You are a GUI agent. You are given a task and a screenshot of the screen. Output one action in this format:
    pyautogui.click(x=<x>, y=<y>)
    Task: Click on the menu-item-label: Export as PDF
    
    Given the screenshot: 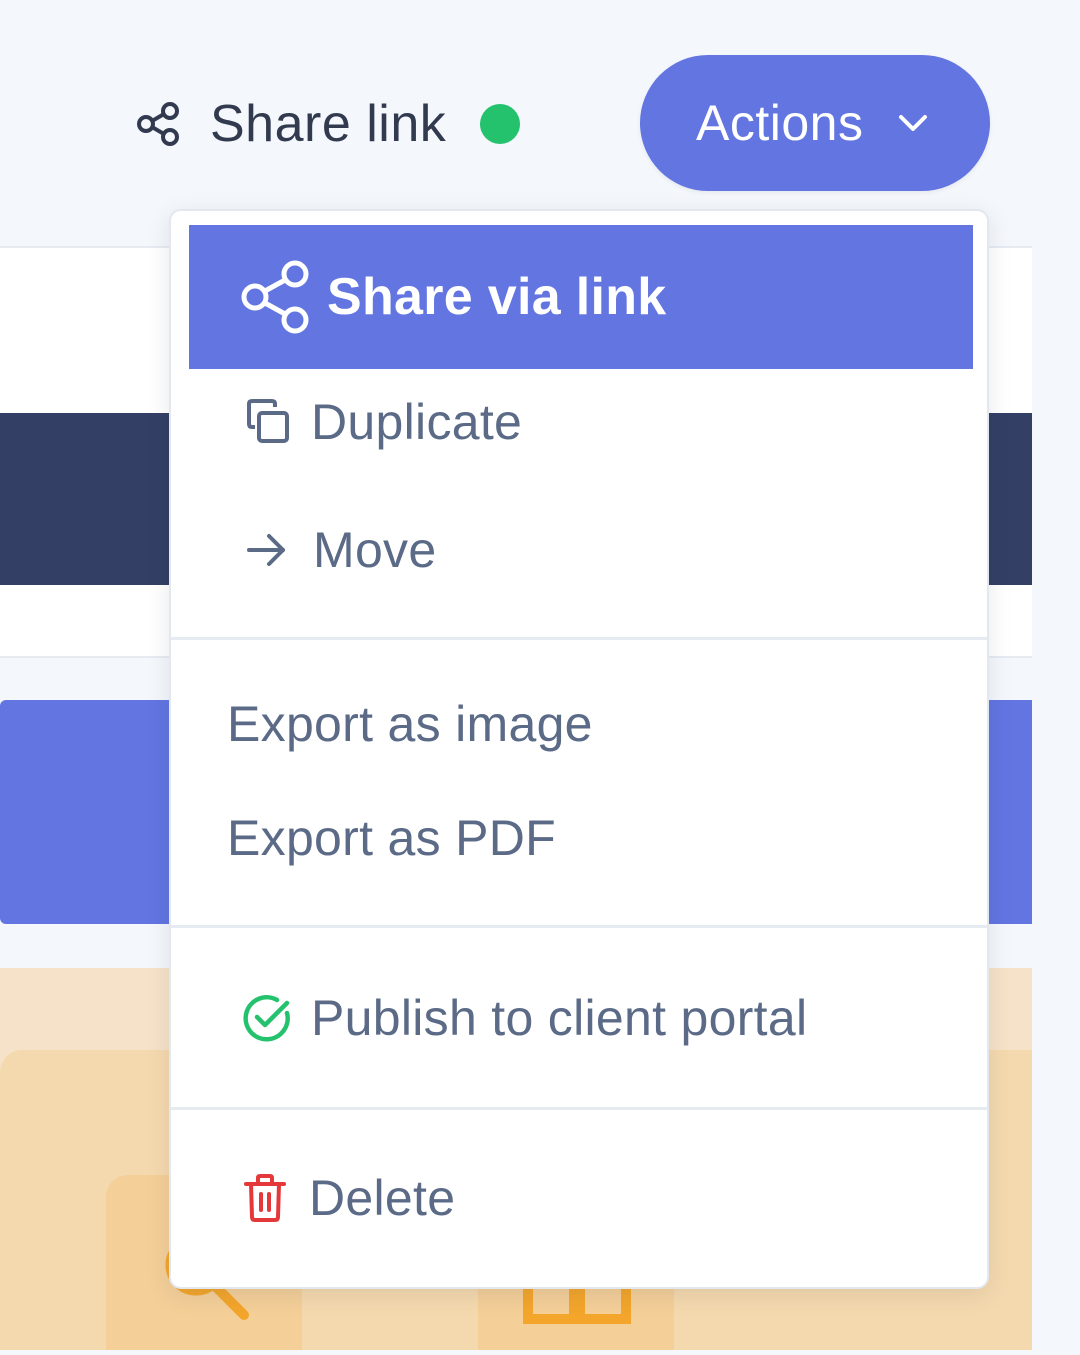 What is the action you would take?
    pyautogui.click(x=391, y=838)
    